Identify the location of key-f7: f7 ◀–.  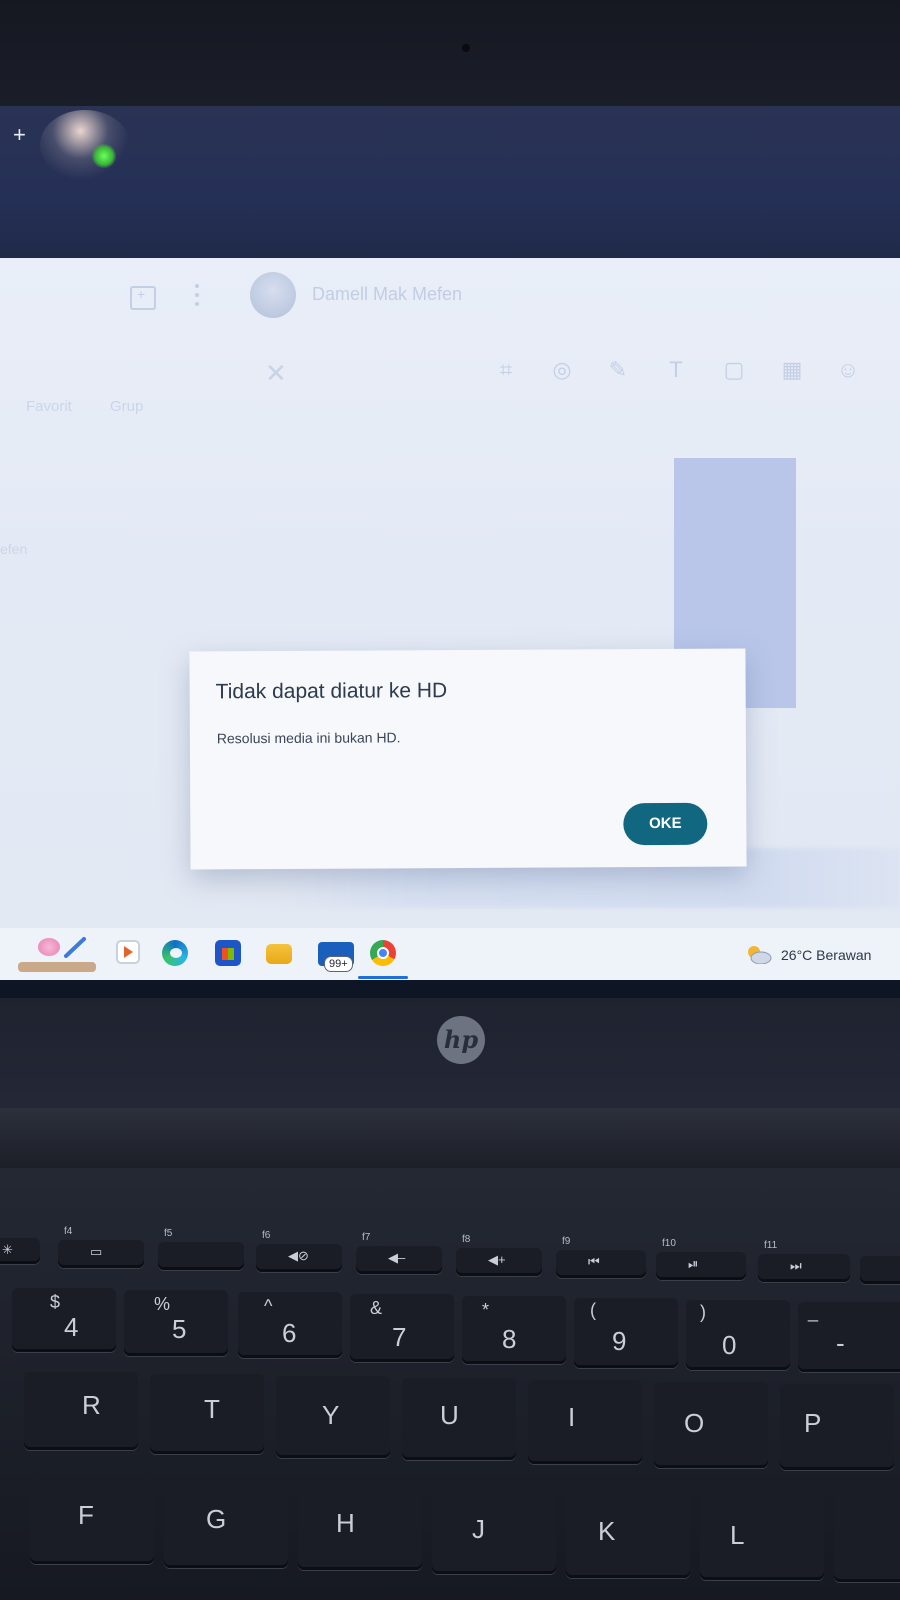
(399, 1253).